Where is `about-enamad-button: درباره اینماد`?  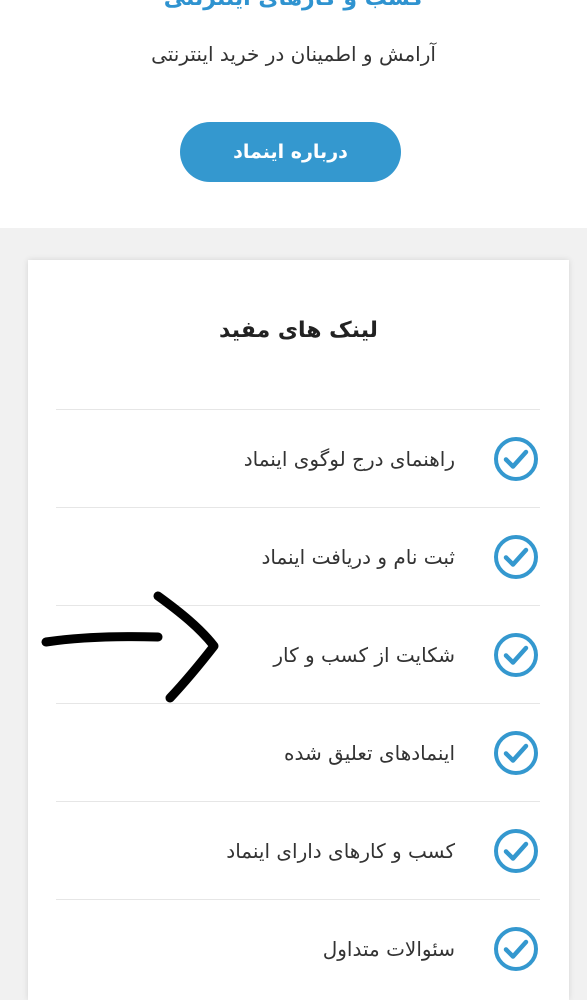 about-enamad-button: درباره اینماد is located at coordinates (290, 152).